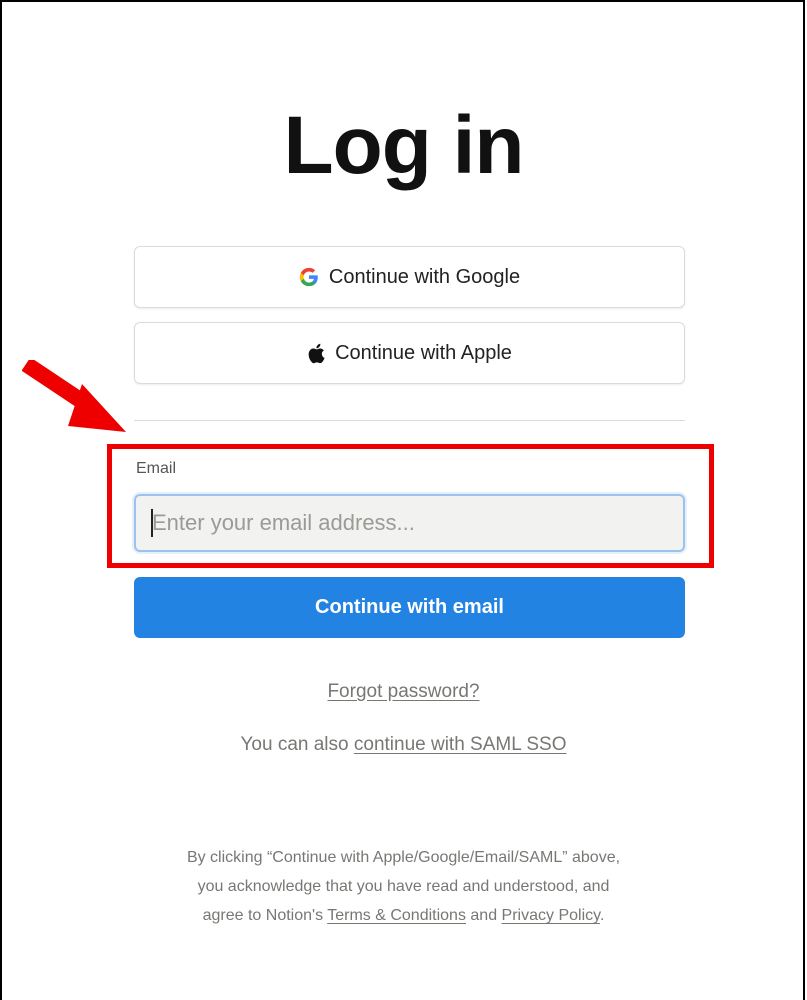 This screenshot has height=1000, width=807. What do you see at coordinates (403, 692) in the screenshot?
I see `forgot-password-link: Forgot password?` at bounding box center [403, 692].